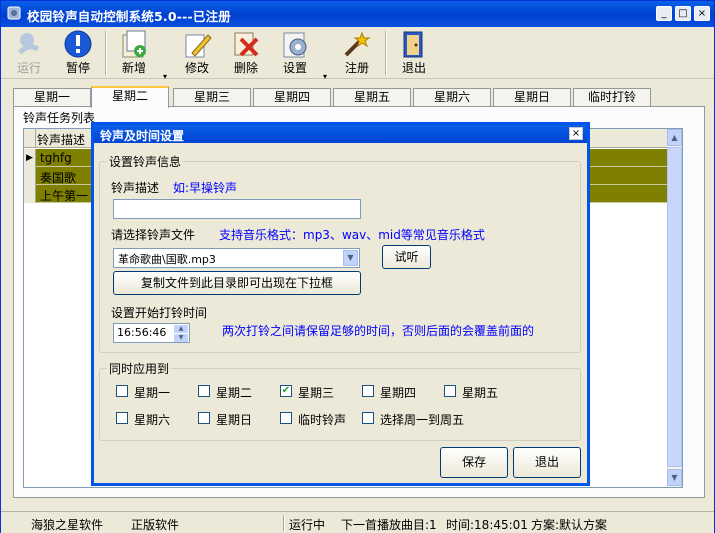 This screenshot has width=715, height=533. I want to click on desc-hint: 如:早操铃声, so click(205, 188).